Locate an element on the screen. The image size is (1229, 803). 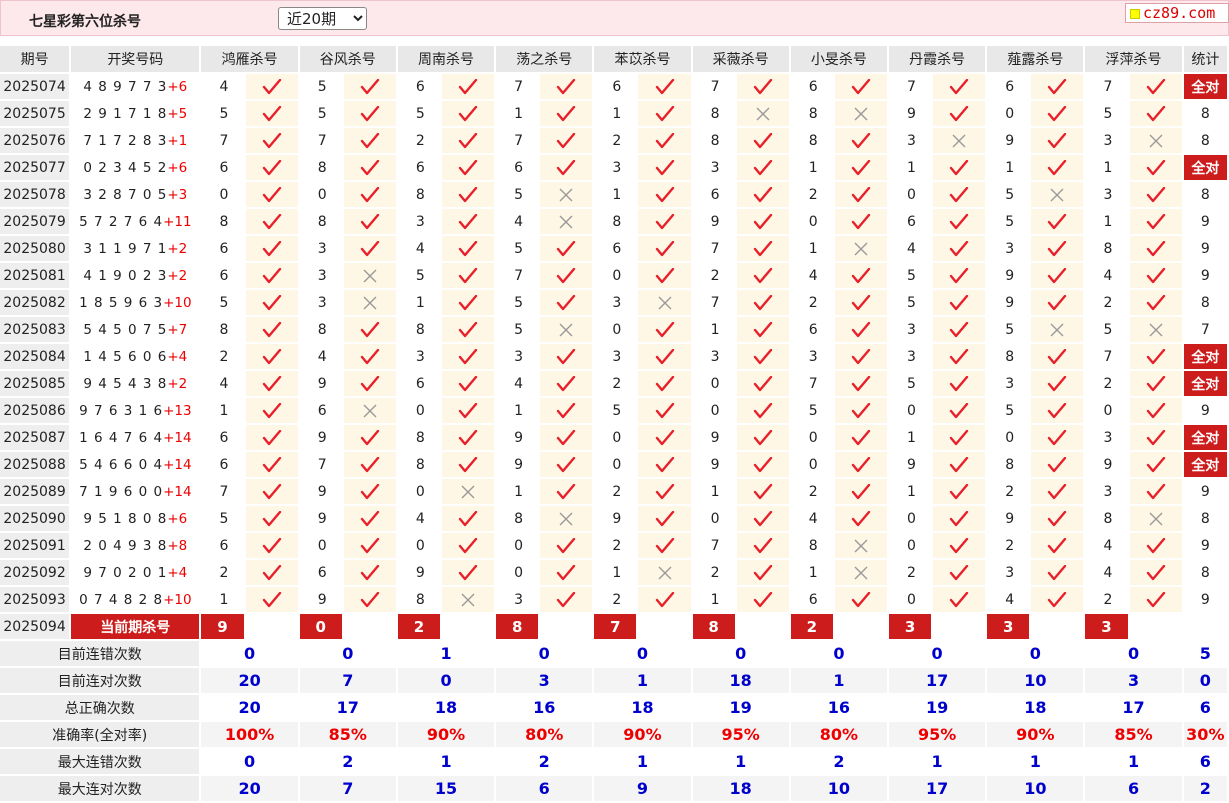
draw-number-cell: 5 7 2 7 6 4+11 is located at coordinates (136, 222).